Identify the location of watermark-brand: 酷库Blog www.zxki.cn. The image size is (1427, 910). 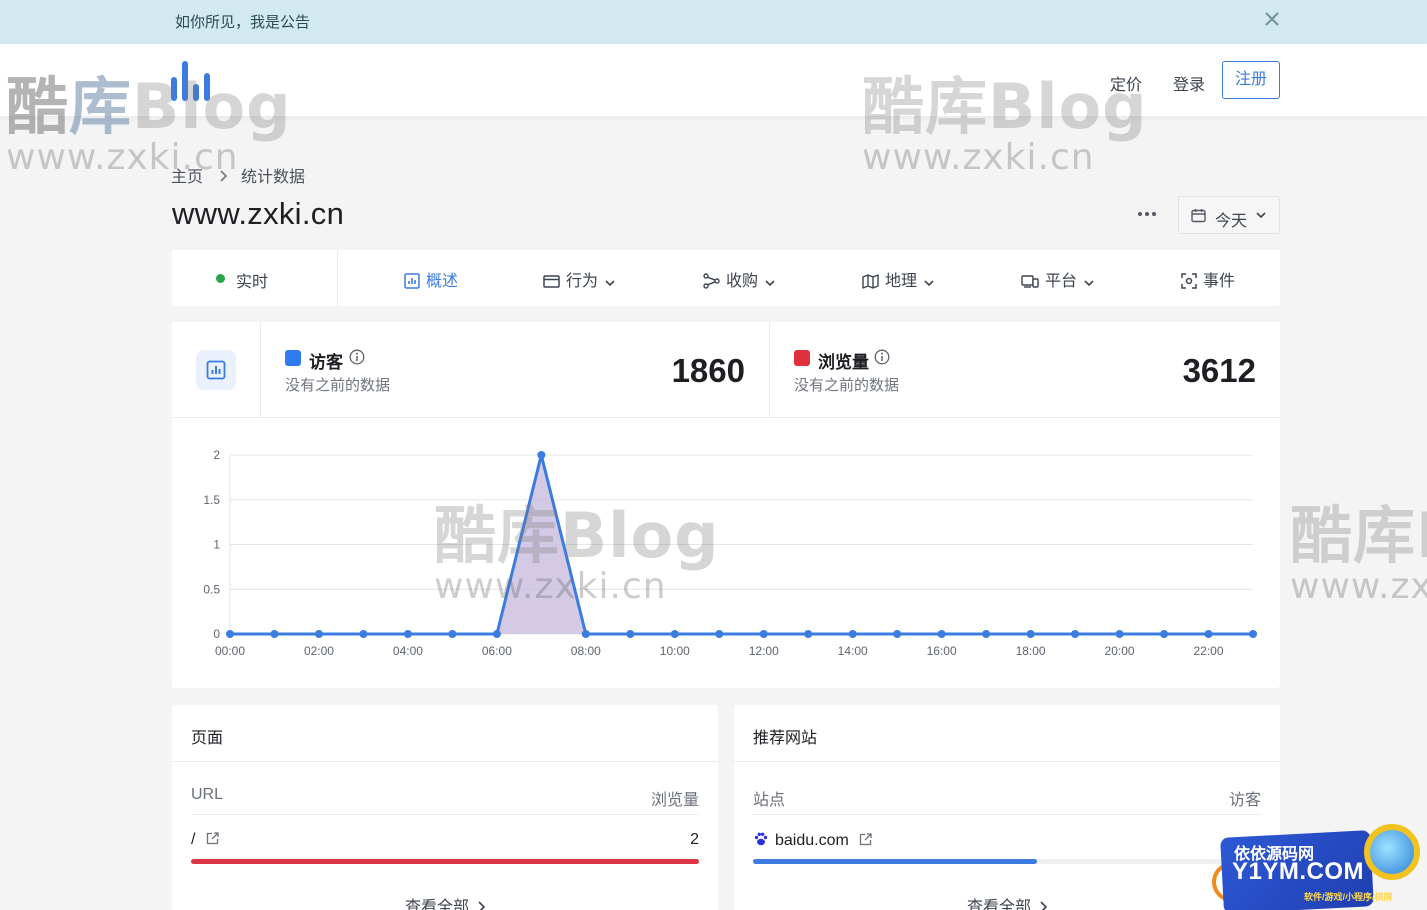
(1358, 553).